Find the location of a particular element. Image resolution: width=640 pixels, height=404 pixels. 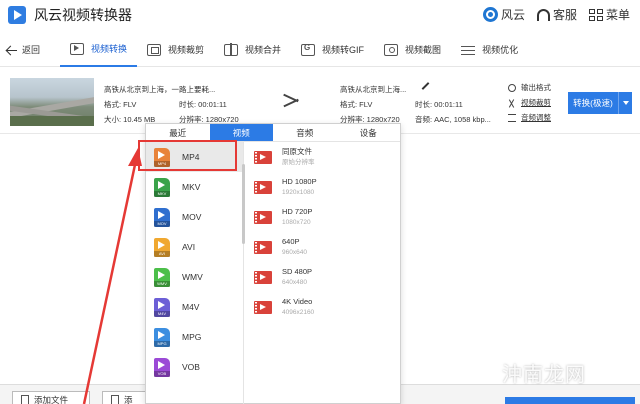

fengyun-account-button: 风云 is located at coordinates (503, 14).